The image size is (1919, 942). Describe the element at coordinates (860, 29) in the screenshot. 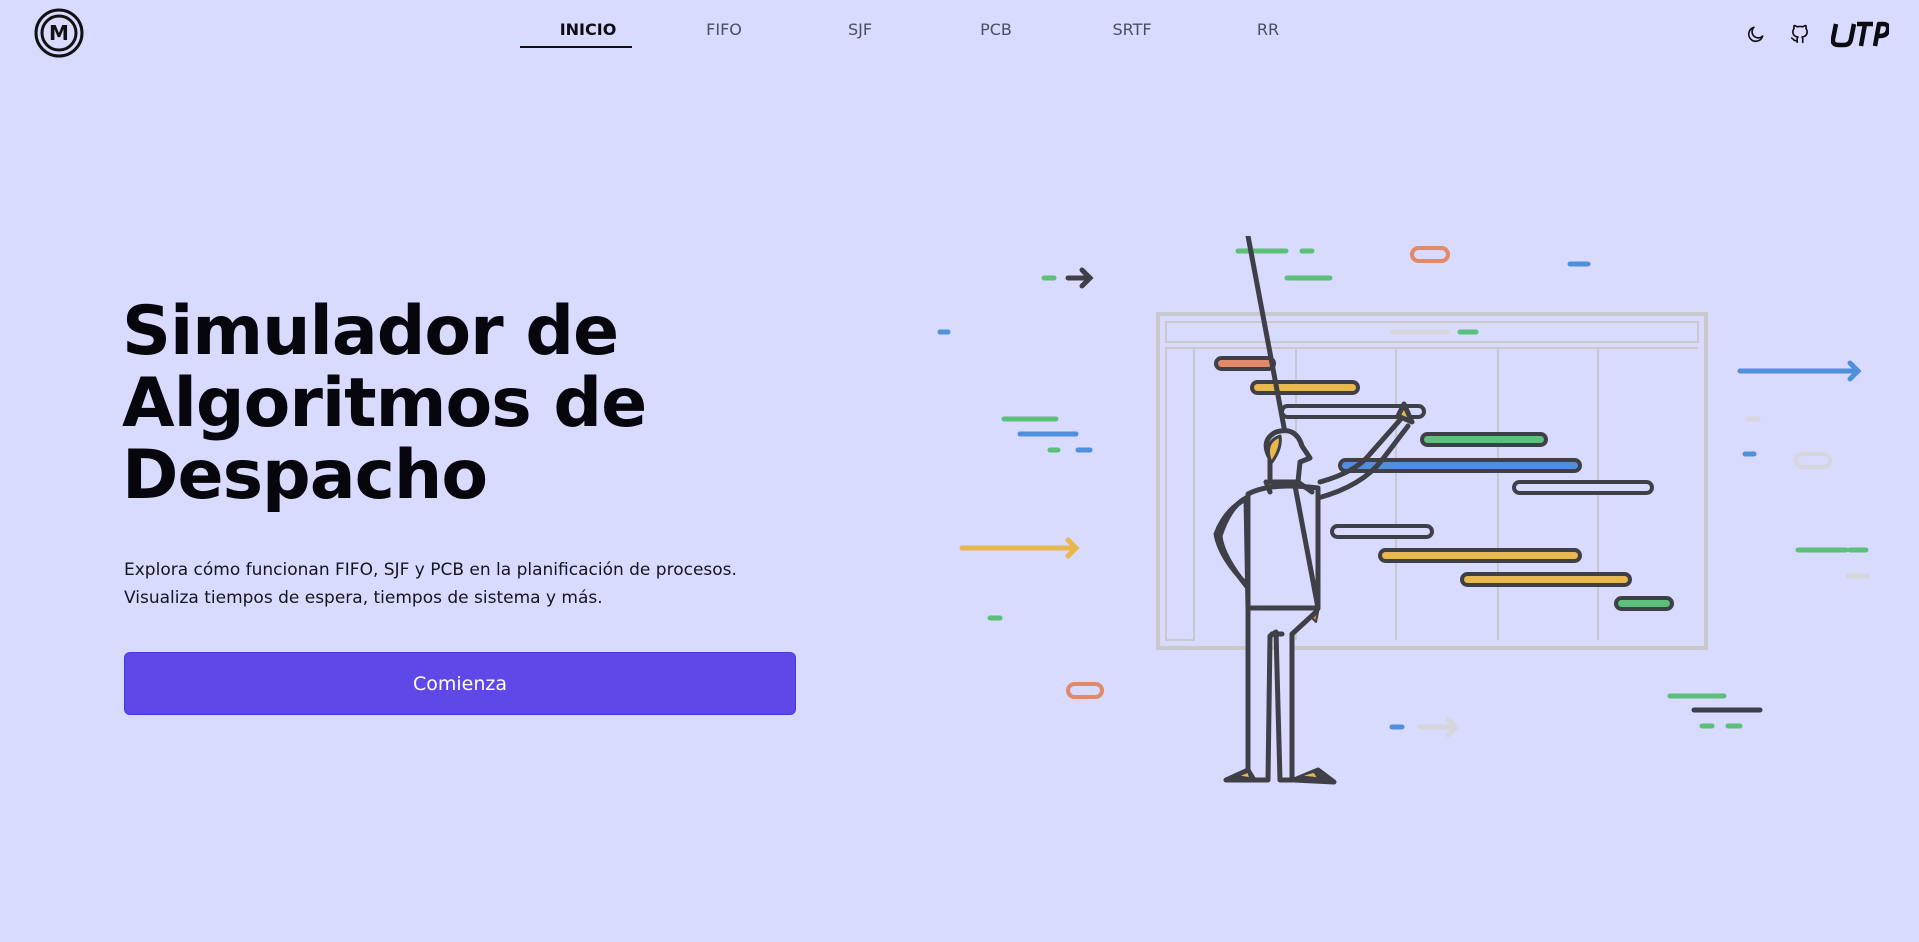

I see `nav-label: SJF` at that location.